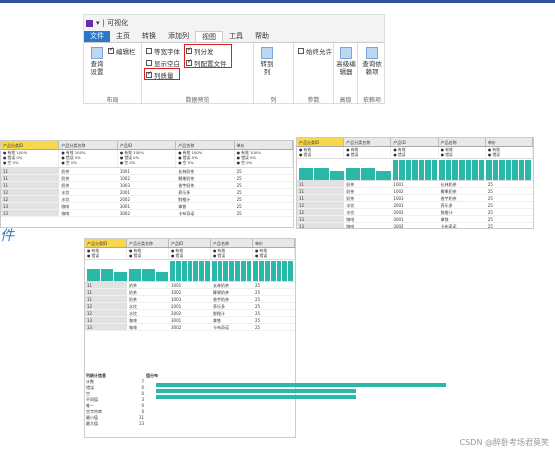 Image resolution: width=555 pixels, height=453 pixels. I want to click on value-dist-title: 值分布, so click(152, 375).